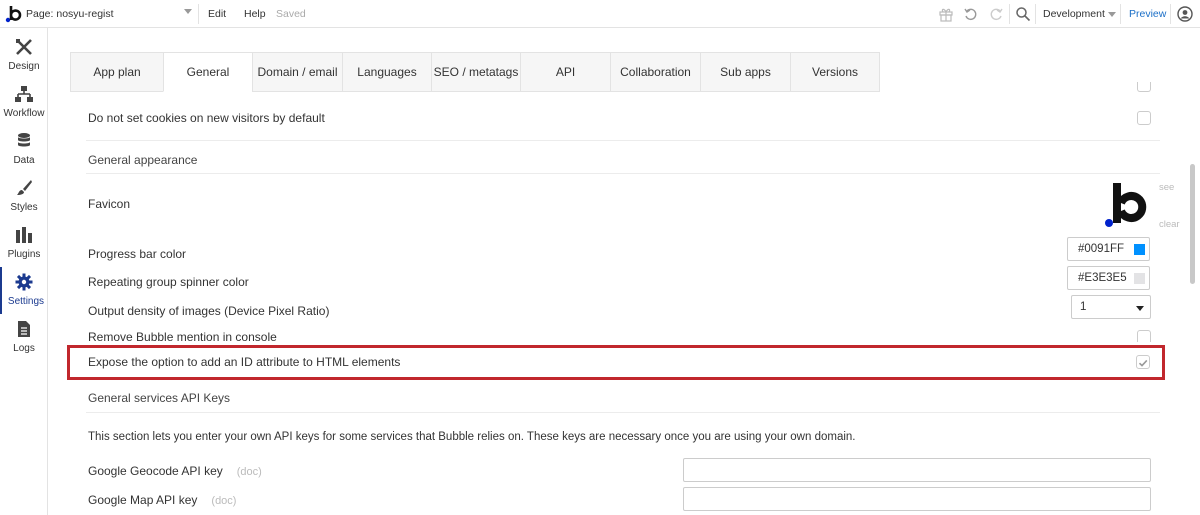 This screenshot has width=1200, height=515. Describe the element at coordinates (24, 196) in the screenshot. I see `sidebar-item-styles: Styles` at that location.